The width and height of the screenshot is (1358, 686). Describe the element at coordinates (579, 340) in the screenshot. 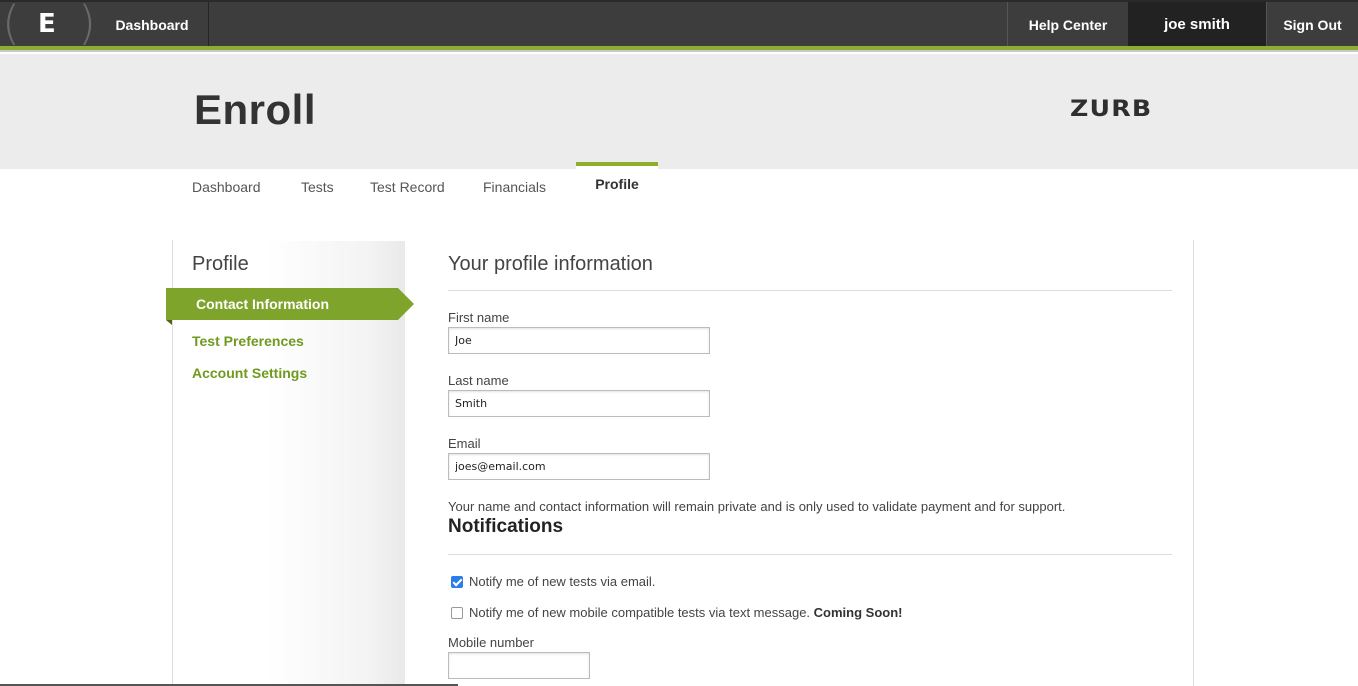

I see `first-name-field` at that location.